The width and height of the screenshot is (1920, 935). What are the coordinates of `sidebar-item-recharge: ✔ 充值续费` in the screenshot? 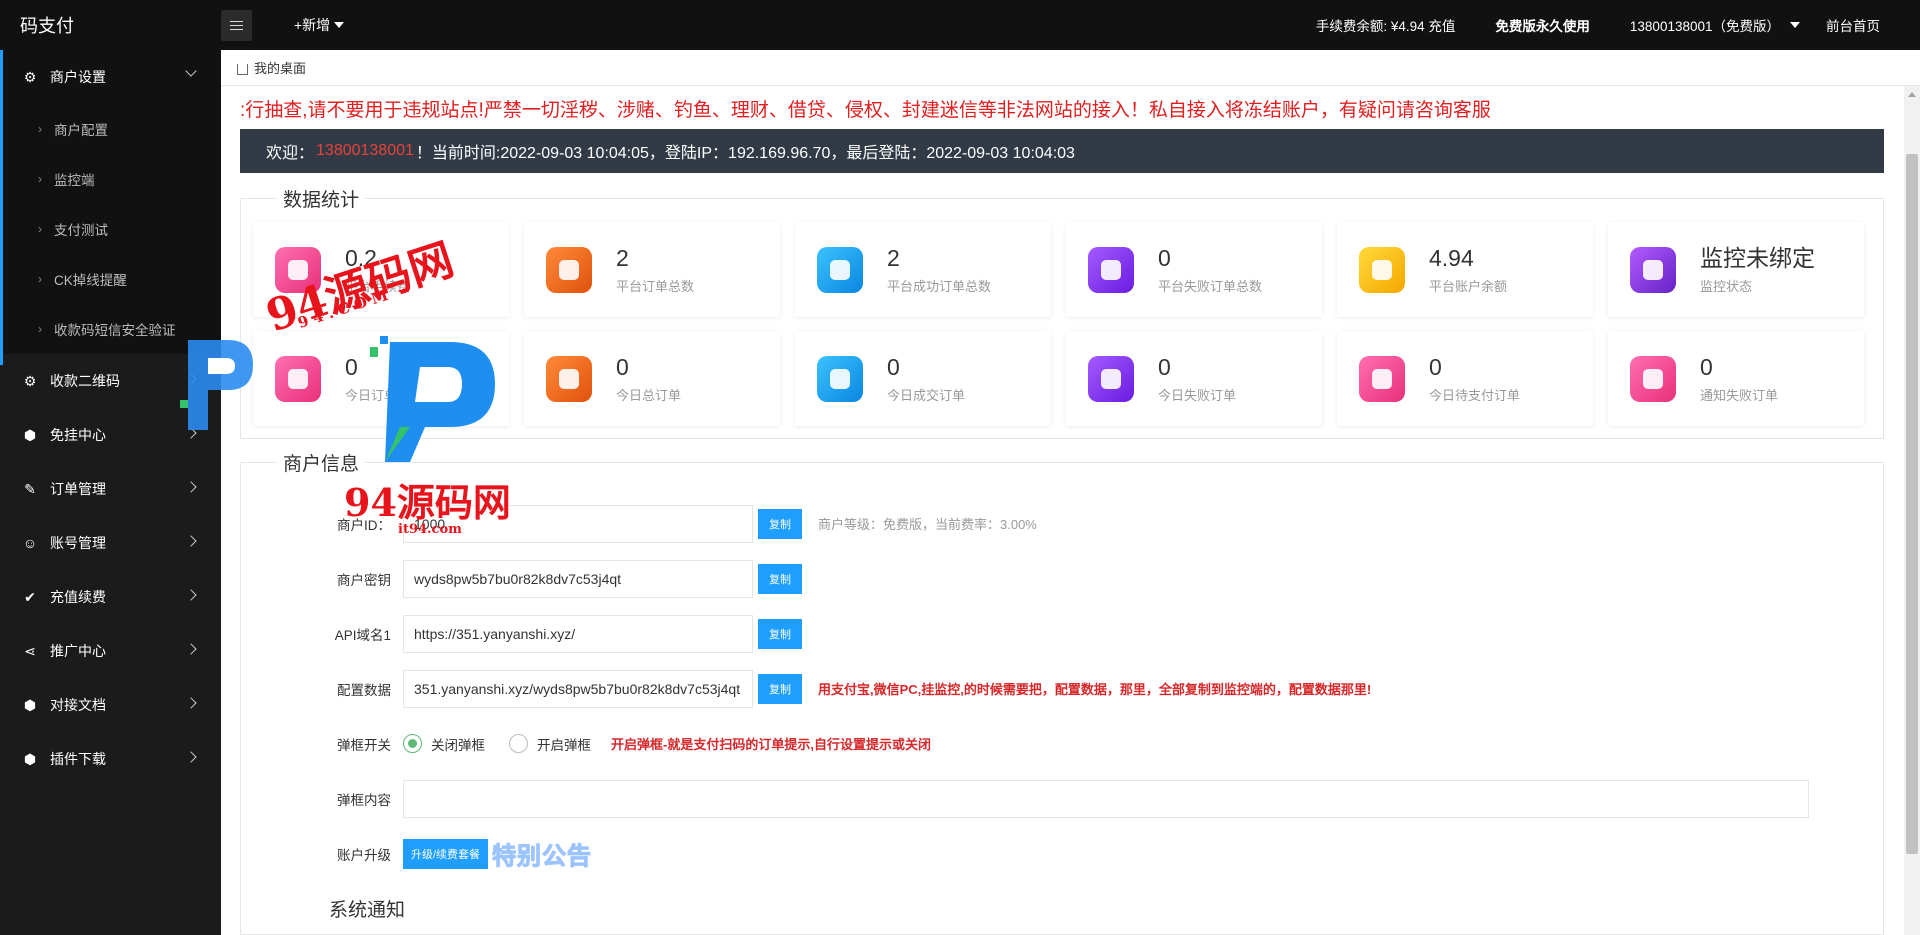 It's located at (110, 597).